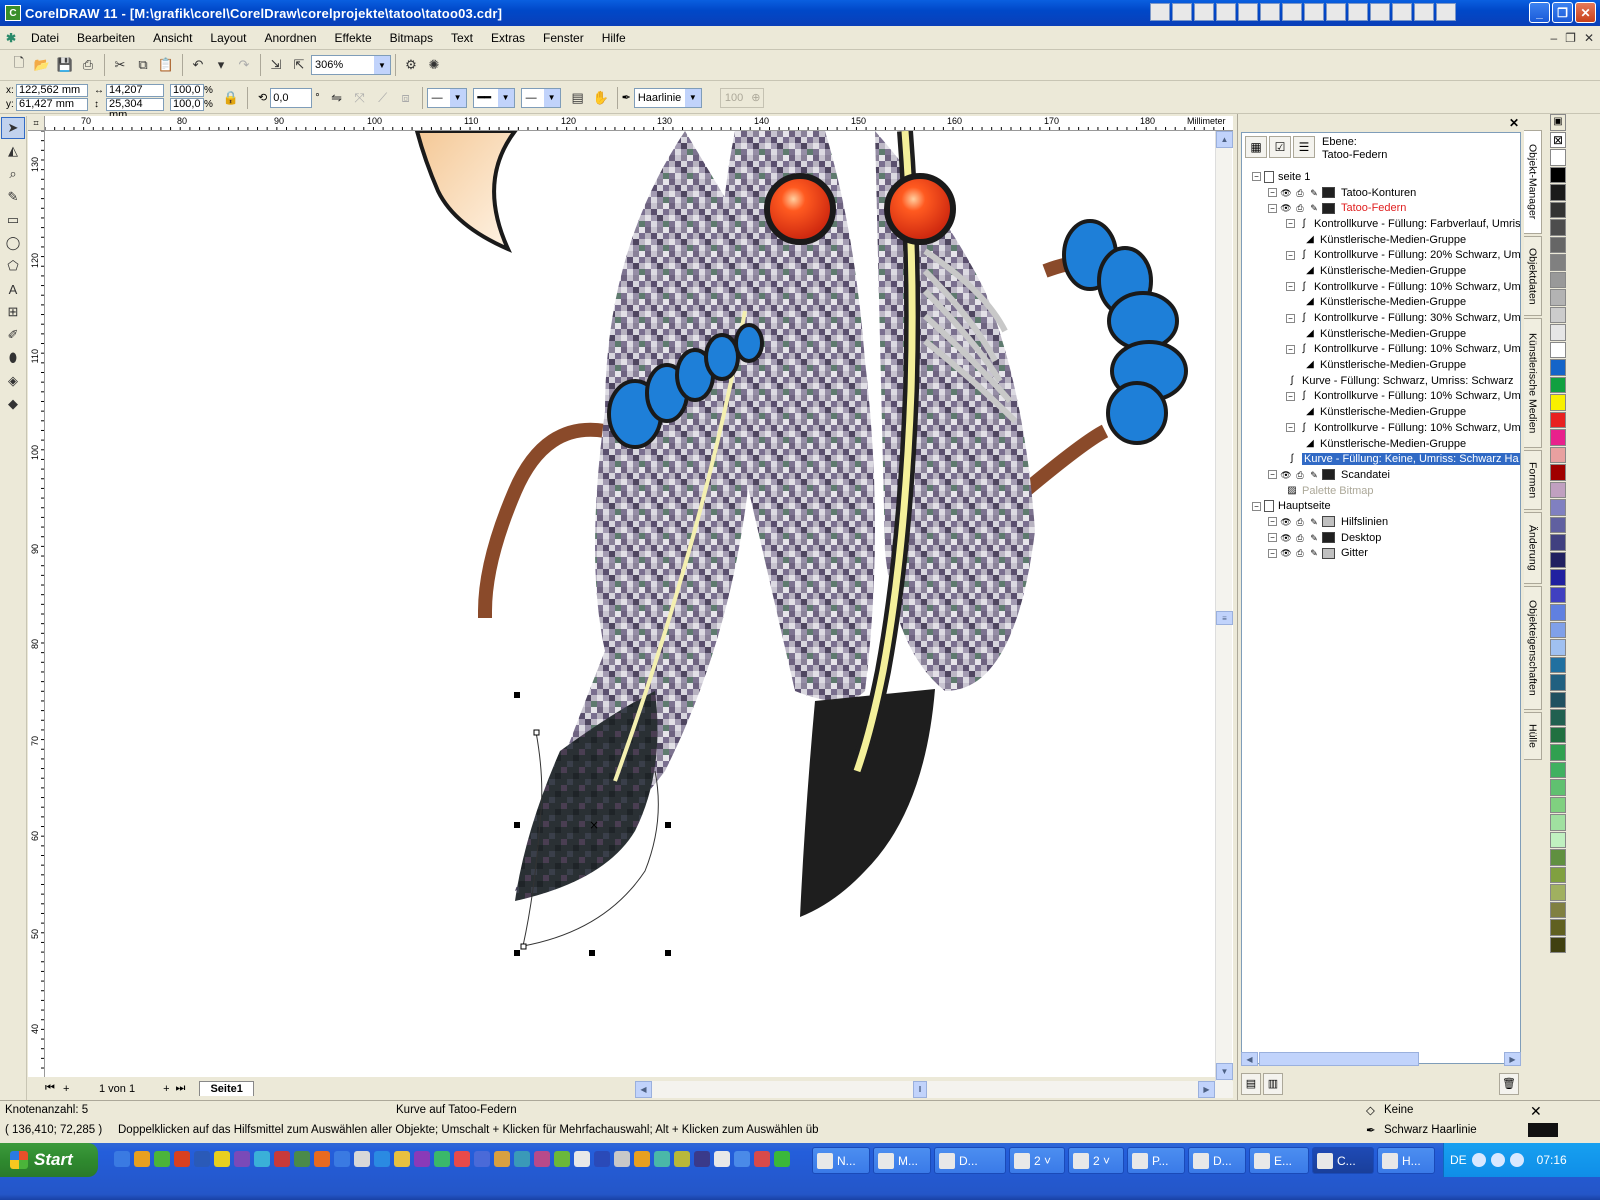 The image size is (1600, 1200). I want to click on mirror-icon: ⇋, so click(337, 98).